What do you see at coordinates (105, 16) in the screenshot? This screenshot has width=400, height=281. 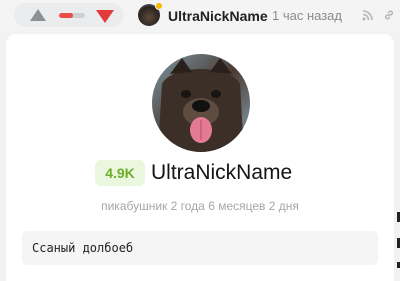 I see `downvote-button` at bounding box center [105, 16].